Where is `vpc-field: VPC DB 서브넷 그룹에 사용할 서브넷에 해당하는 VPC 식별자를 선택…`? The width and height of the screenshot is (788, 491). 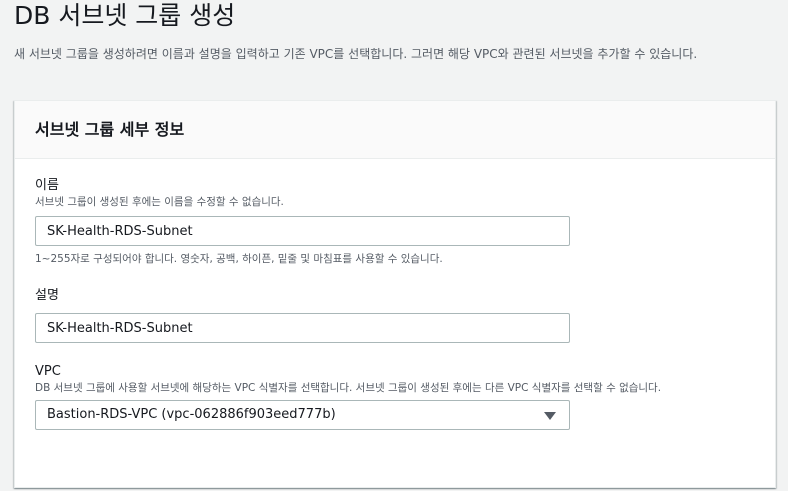 vpc-field: VPC DB 서브넷 그룹에 사용할 서브넷에 해당하는 VPC 식별자를 선택… is located at coordinates (400, 396).